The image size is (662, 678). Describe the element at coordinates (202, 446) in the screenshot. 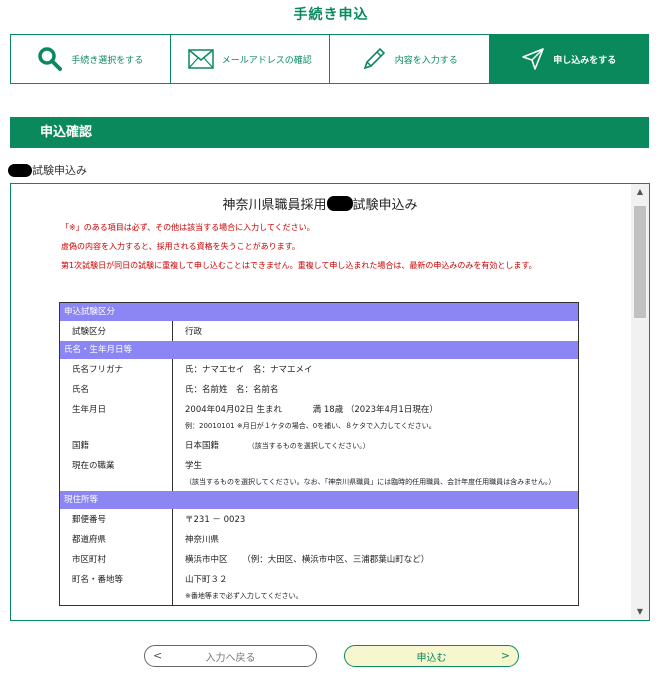

I see `nationality-value: 日本国籍` at that location.